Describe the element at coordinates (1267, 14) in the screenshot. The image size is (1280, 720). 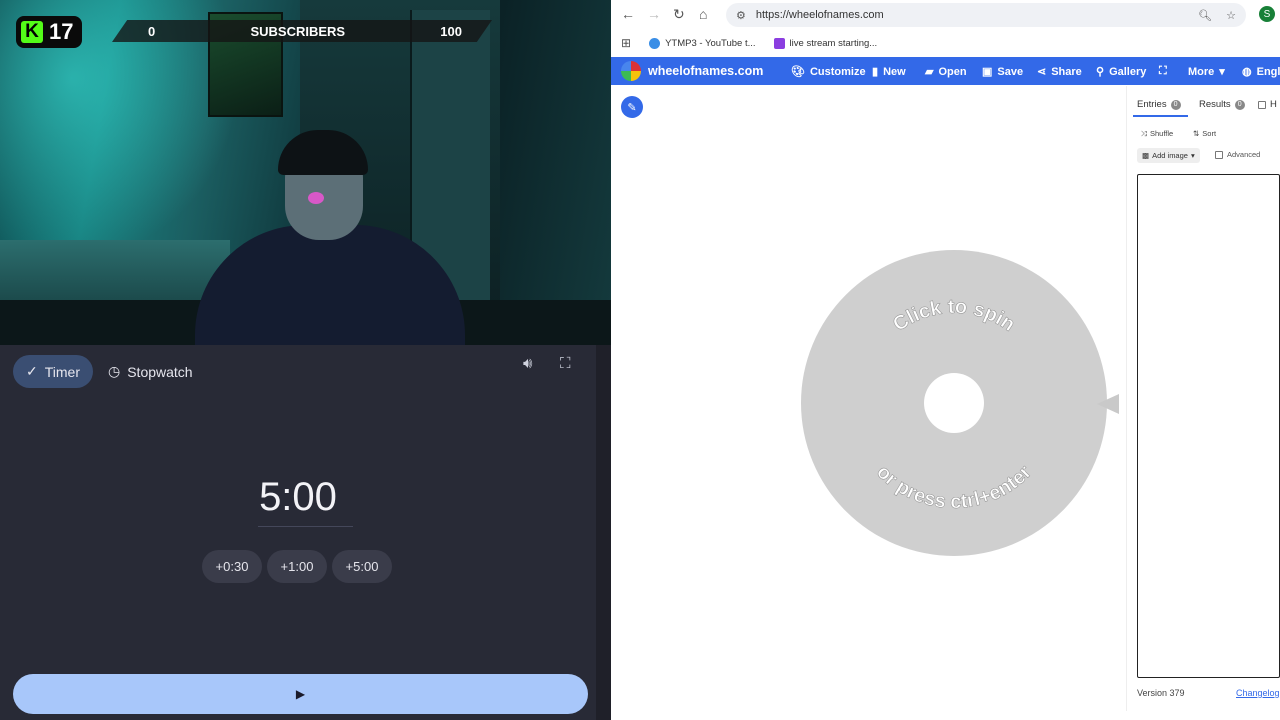
I see `profile-avatar: S` at that location.